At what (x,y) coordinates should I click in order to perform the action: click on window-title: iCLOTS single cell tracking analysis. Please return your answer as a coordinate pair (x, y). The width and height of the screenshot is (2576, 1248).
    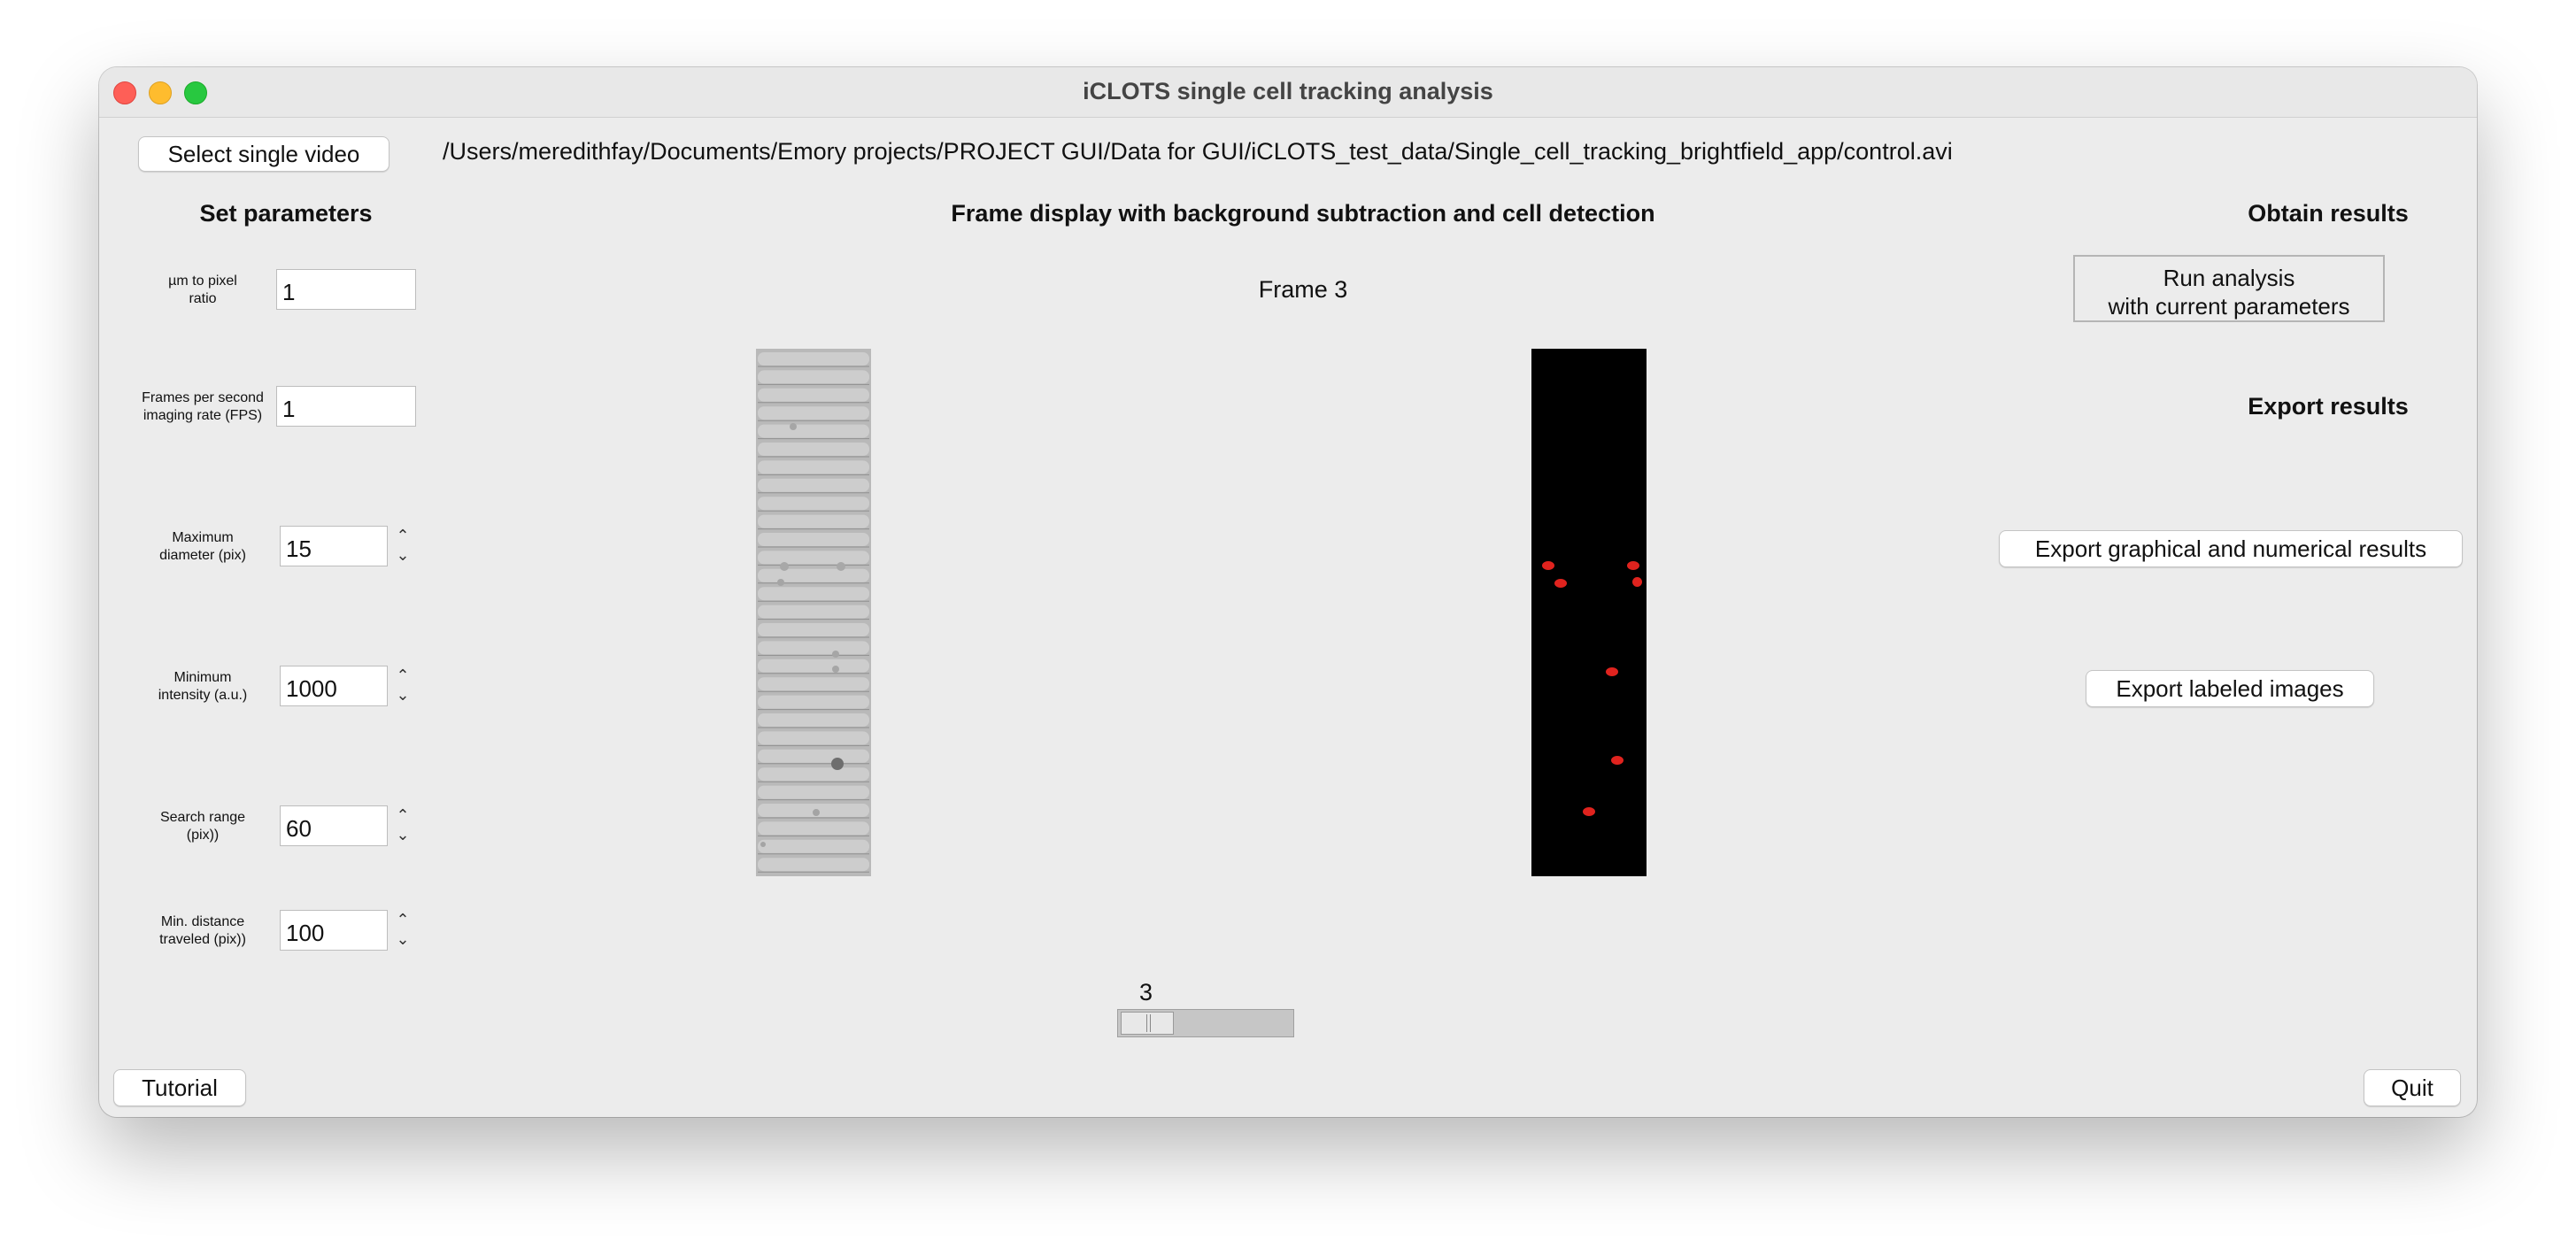
    Looking at the image, I should click on (1288, 91).